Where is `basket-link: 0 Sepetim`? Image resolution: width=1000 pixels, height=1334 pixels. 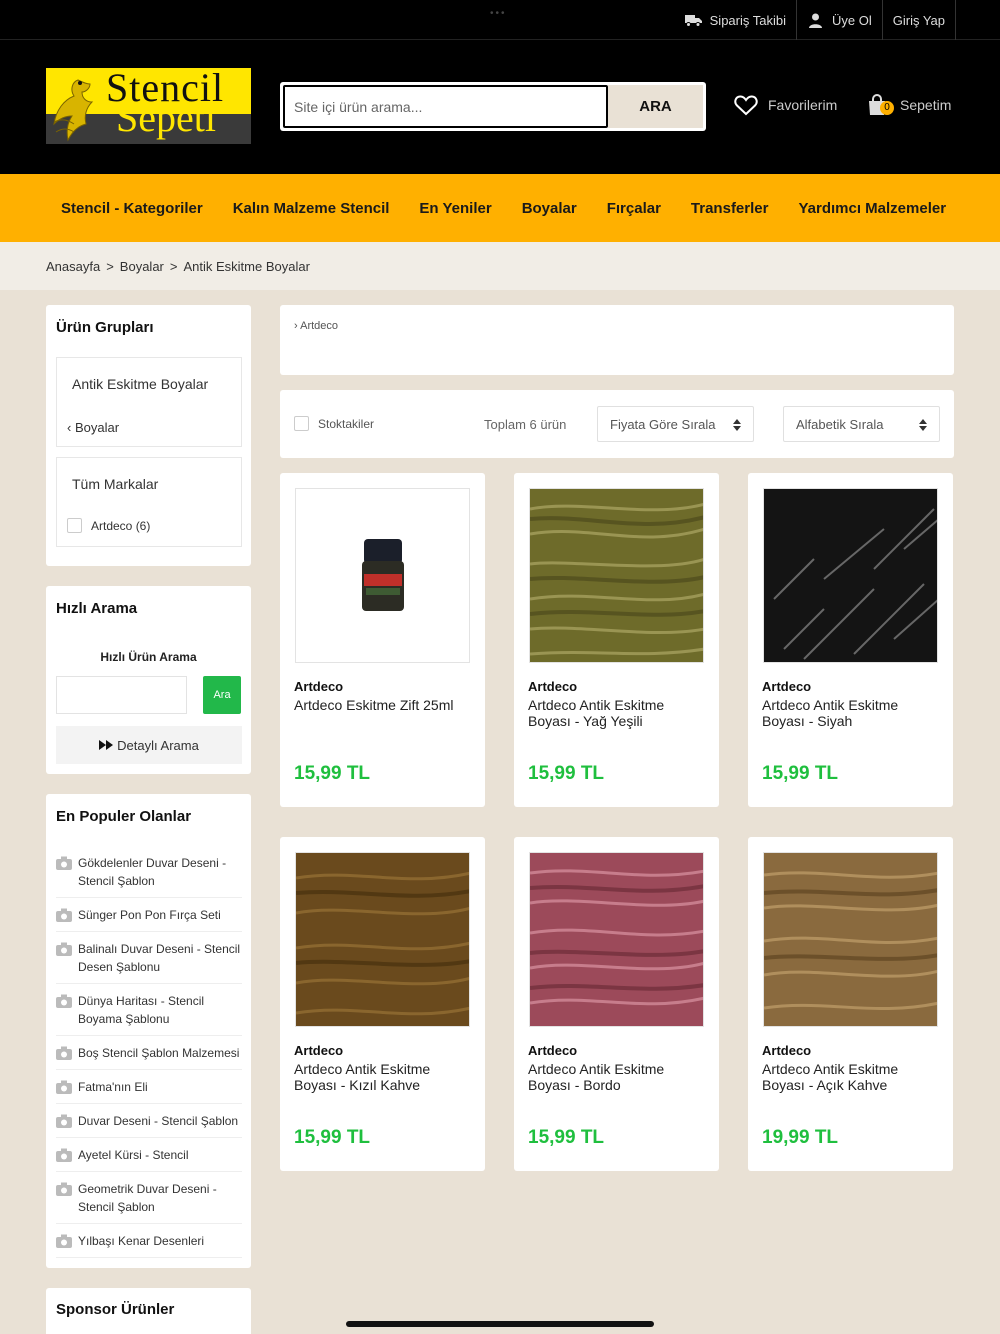 basket-link: 0 Sepetim is located at coordinates (908, 105).